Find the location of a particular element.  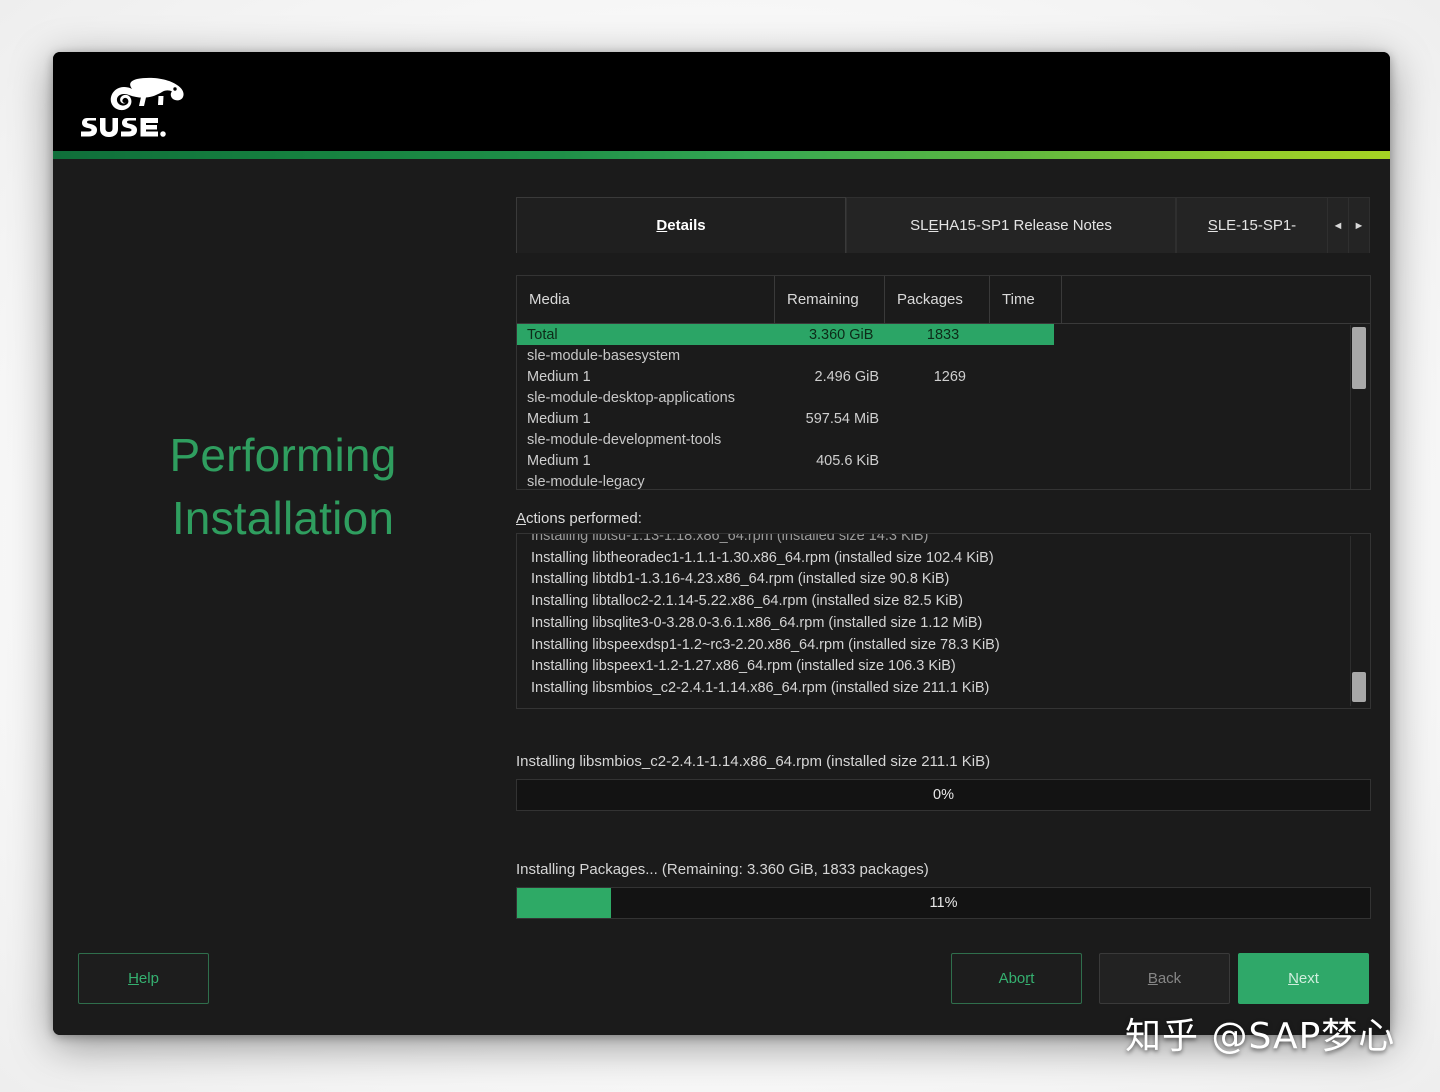

suse-chameleon-logo is located at coordinates (144, 105).